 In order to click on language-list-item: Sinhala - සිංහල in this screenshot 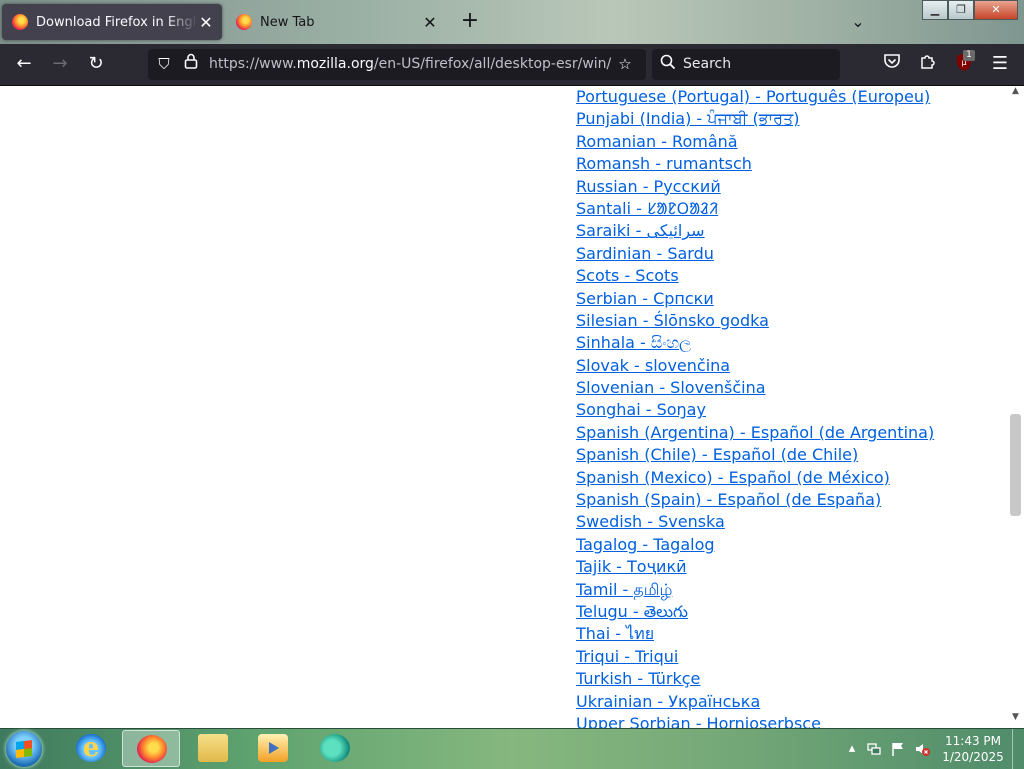, I will do `click(755, 343)`.